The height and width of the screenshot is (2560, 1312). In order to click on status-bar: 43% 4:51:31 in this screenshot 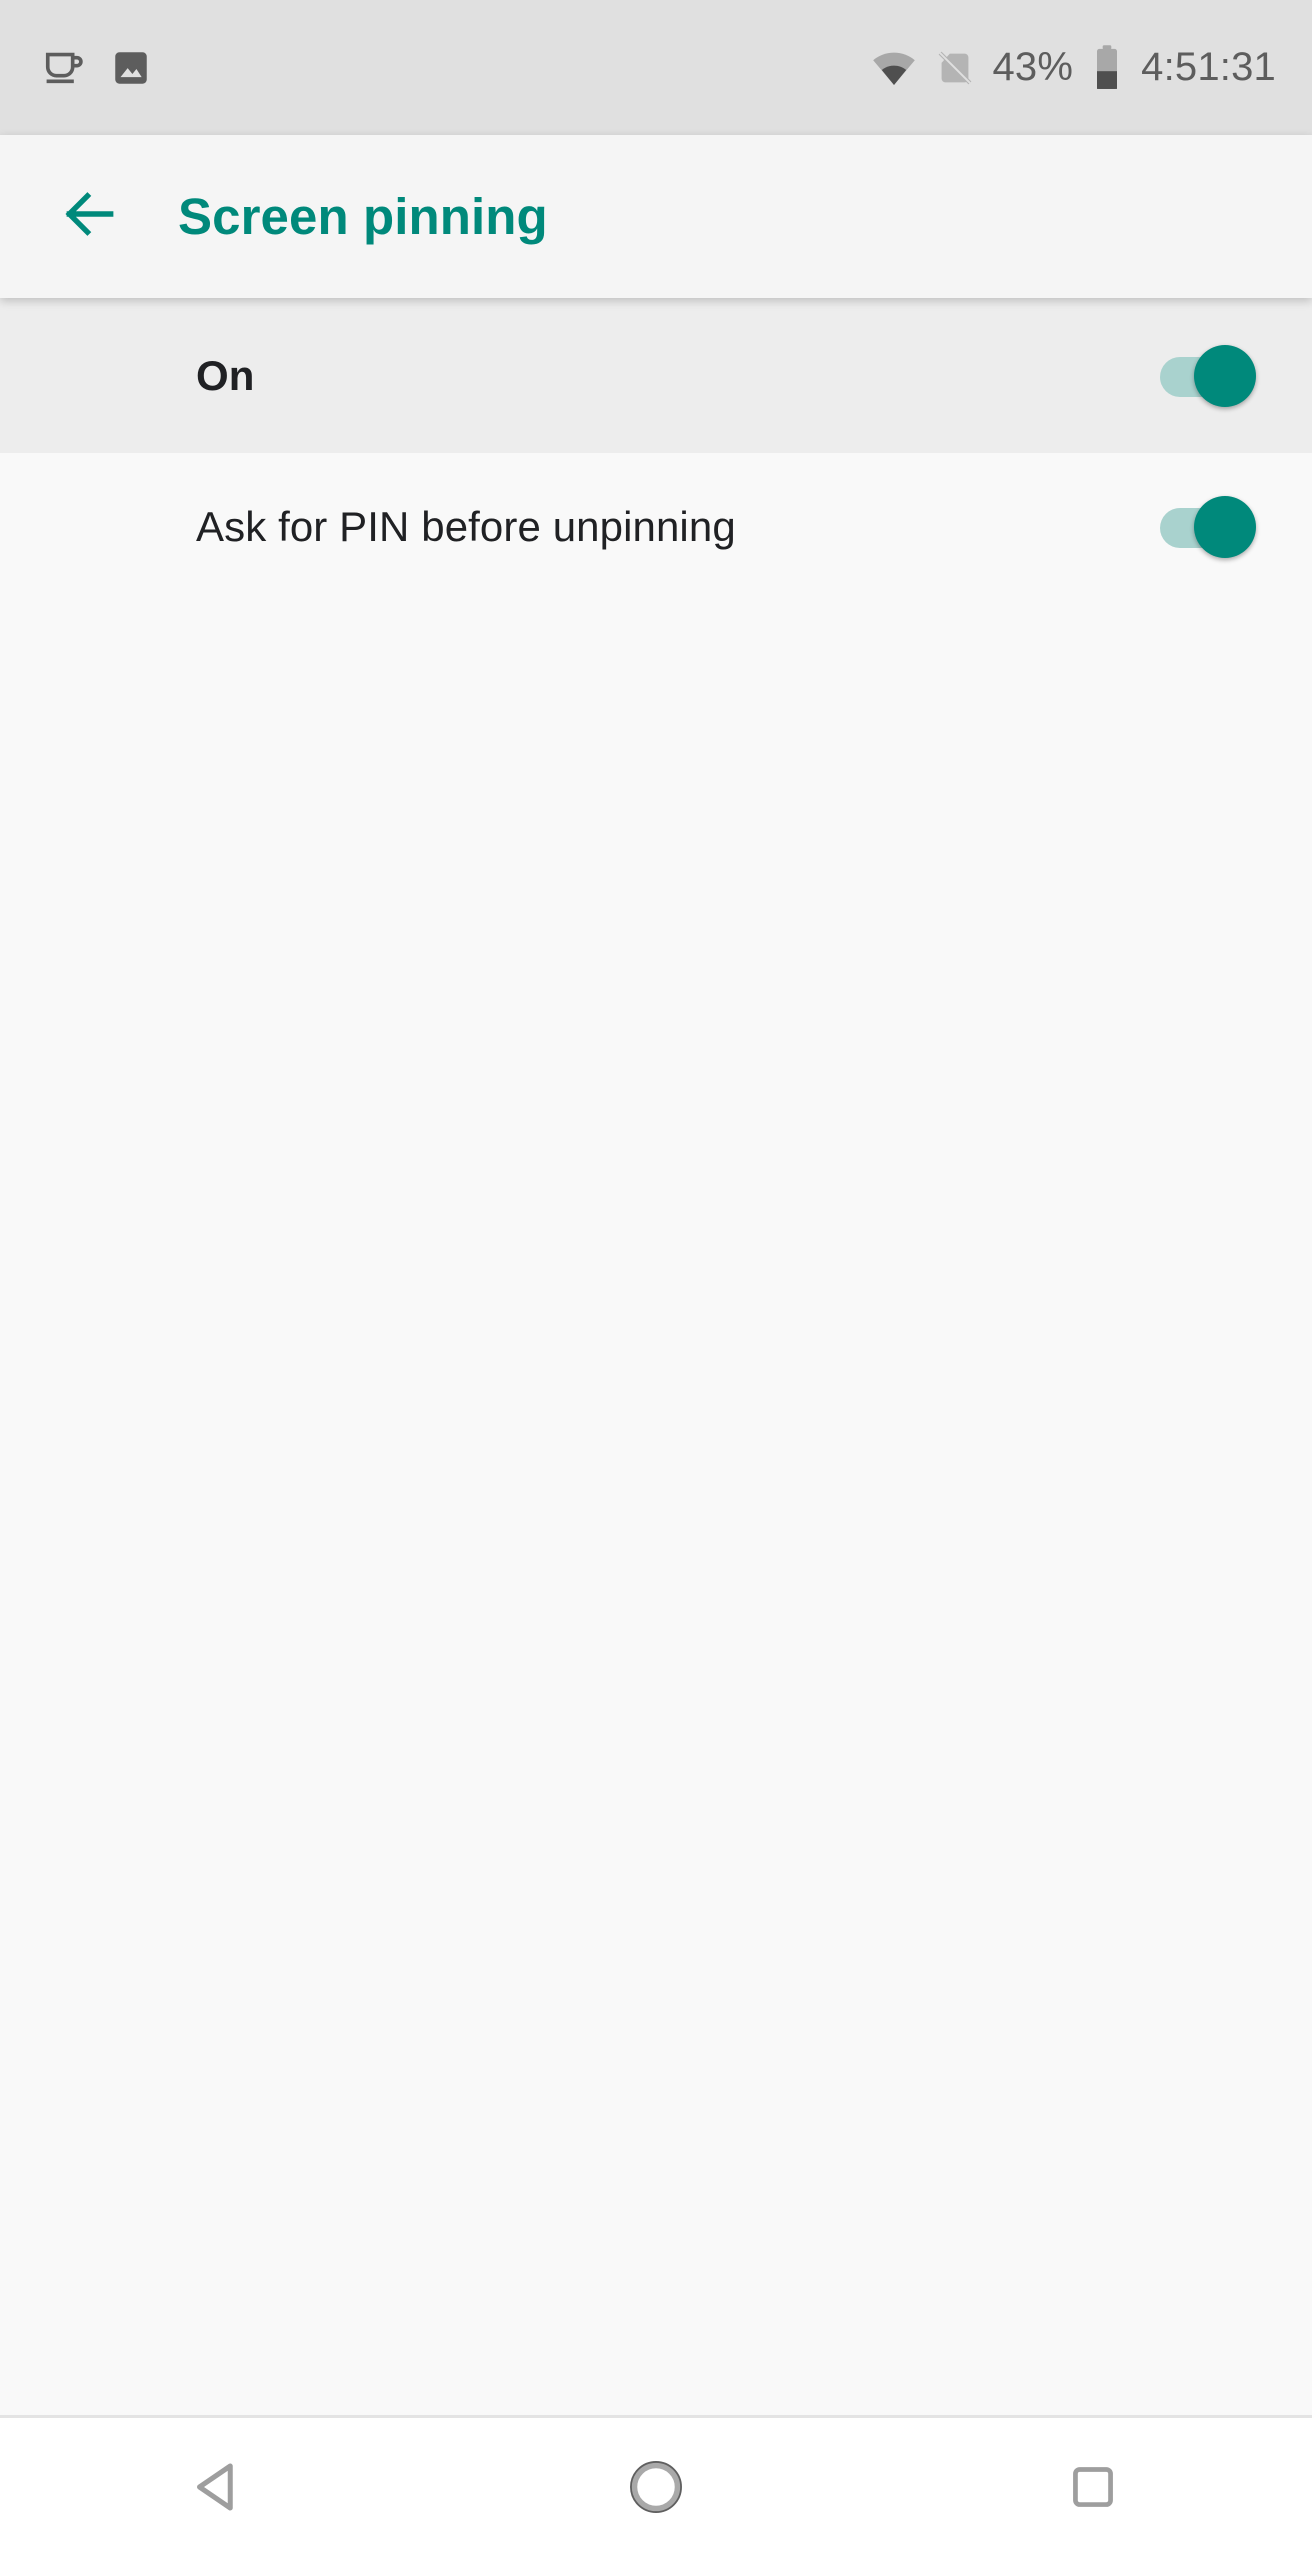, I will do `click(656, 67)`.